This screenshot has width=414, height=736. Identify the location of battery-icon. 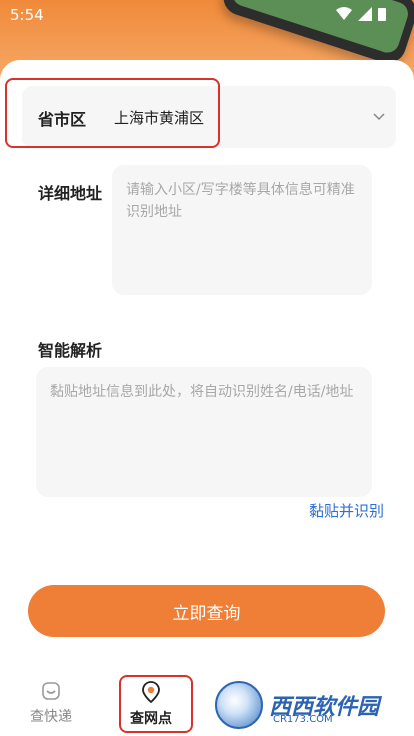
(382, 14).